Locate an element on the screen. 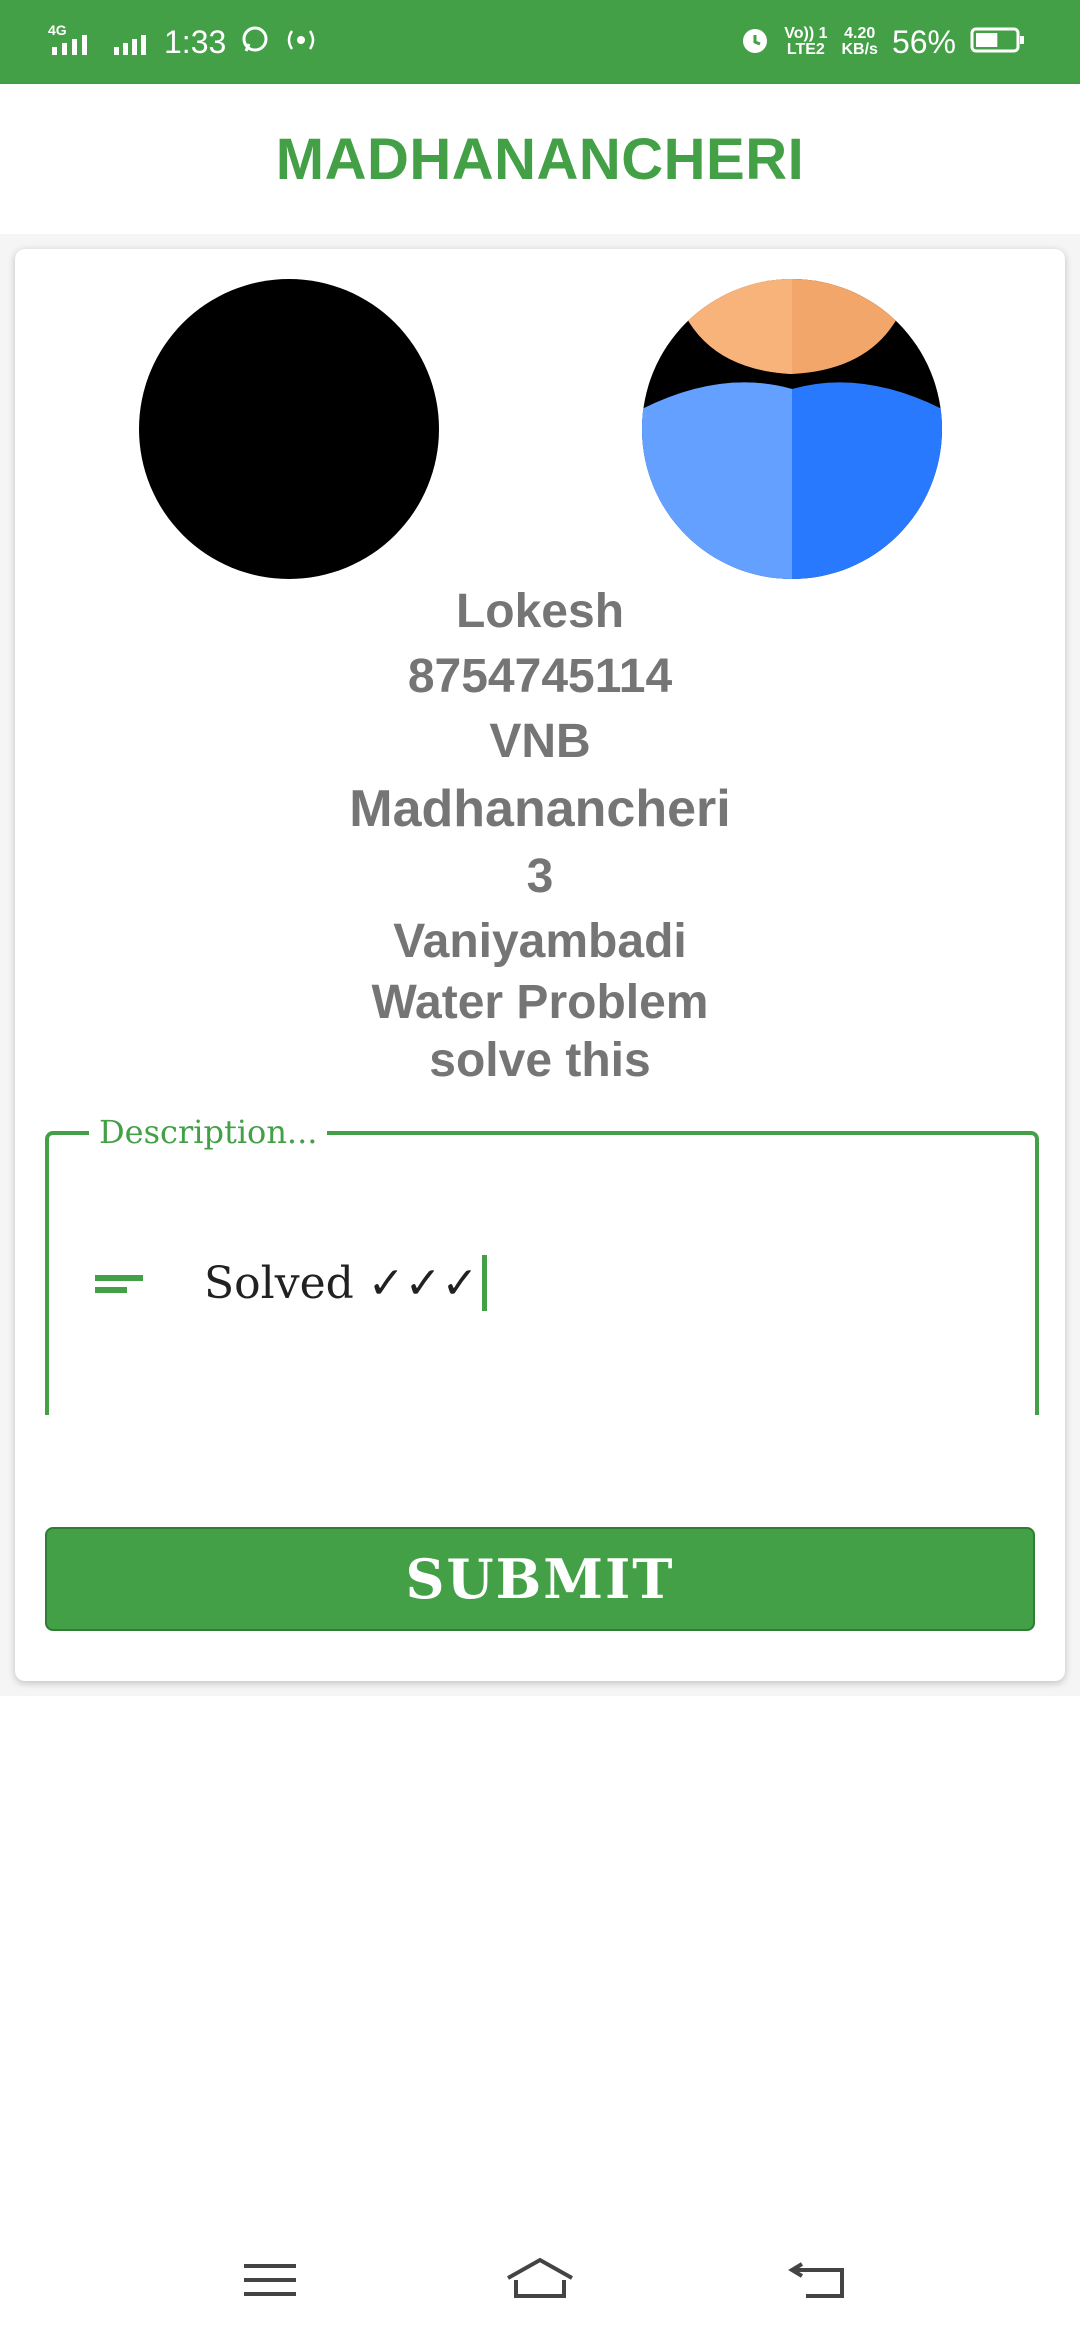 This screenshot has width=1080, height=2340. text-cursor is located at coordinates (485, 1283).